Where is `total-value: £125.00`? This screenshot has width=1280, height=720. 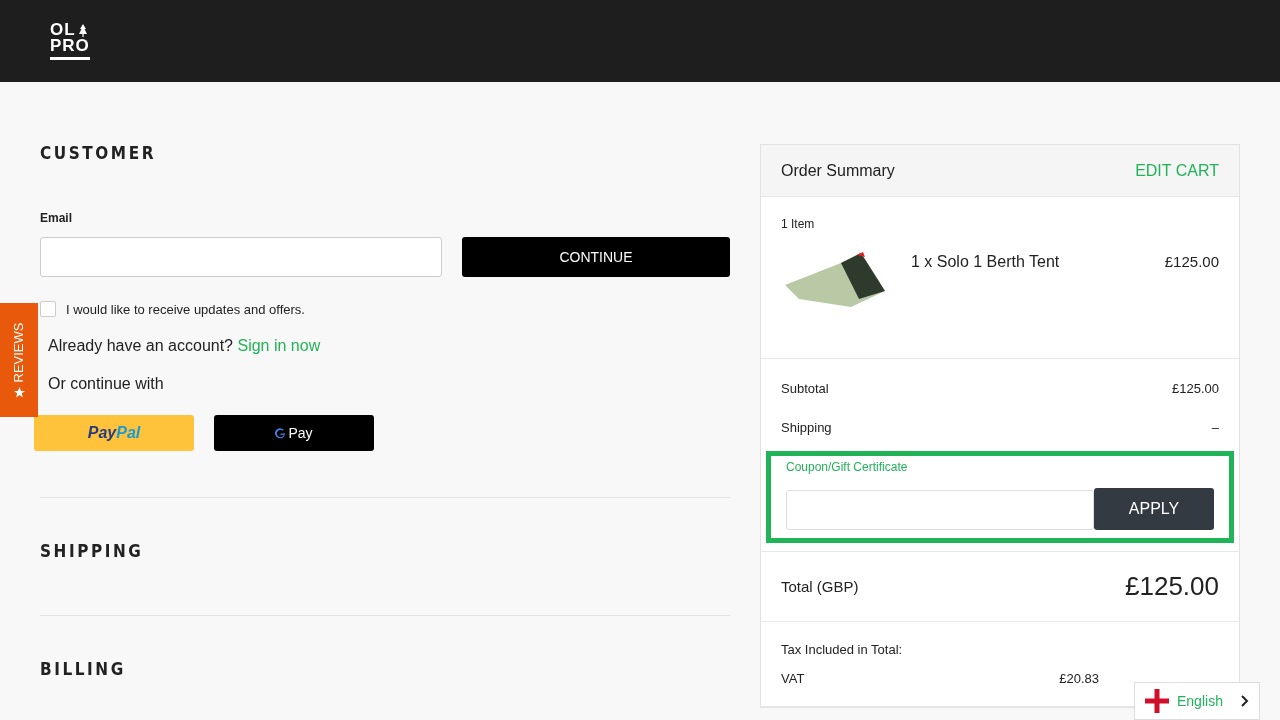
total-value: £125.00 is located at coordinates (1172, 586).